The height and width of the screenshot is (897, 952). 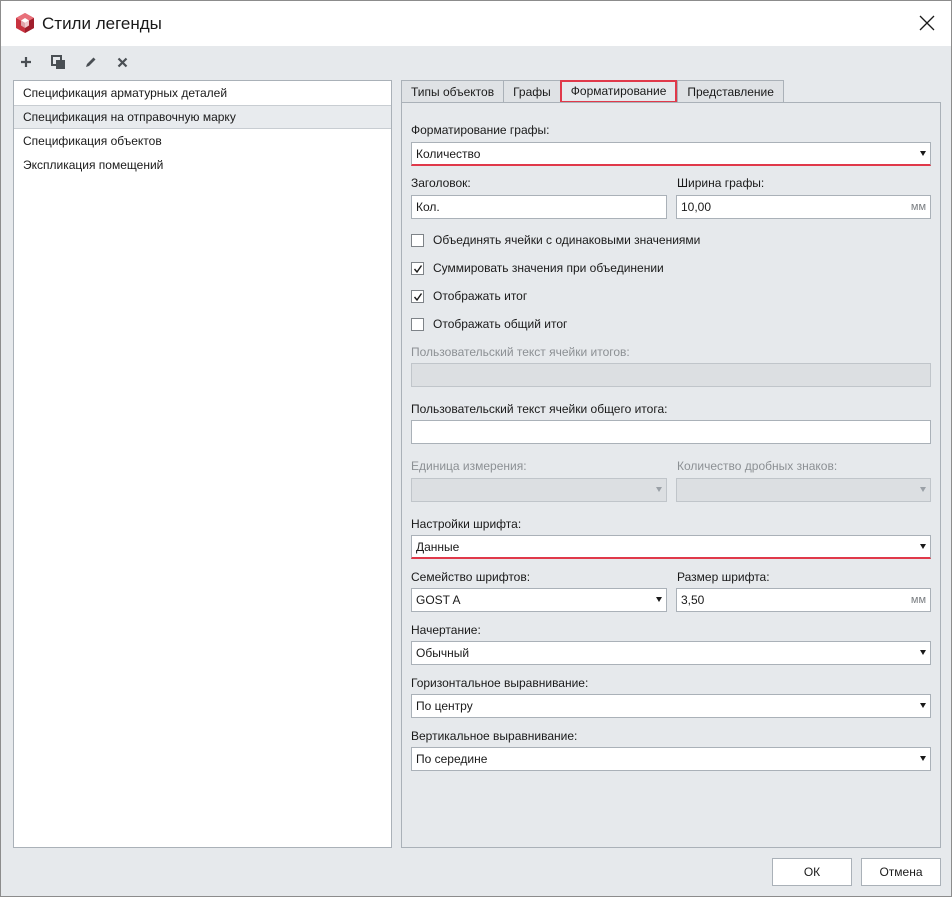 What do you see at coordinates (202, 165) in the screenshot?
I see `list-item: Экспликация помещений` at bounding box center [202, 165].